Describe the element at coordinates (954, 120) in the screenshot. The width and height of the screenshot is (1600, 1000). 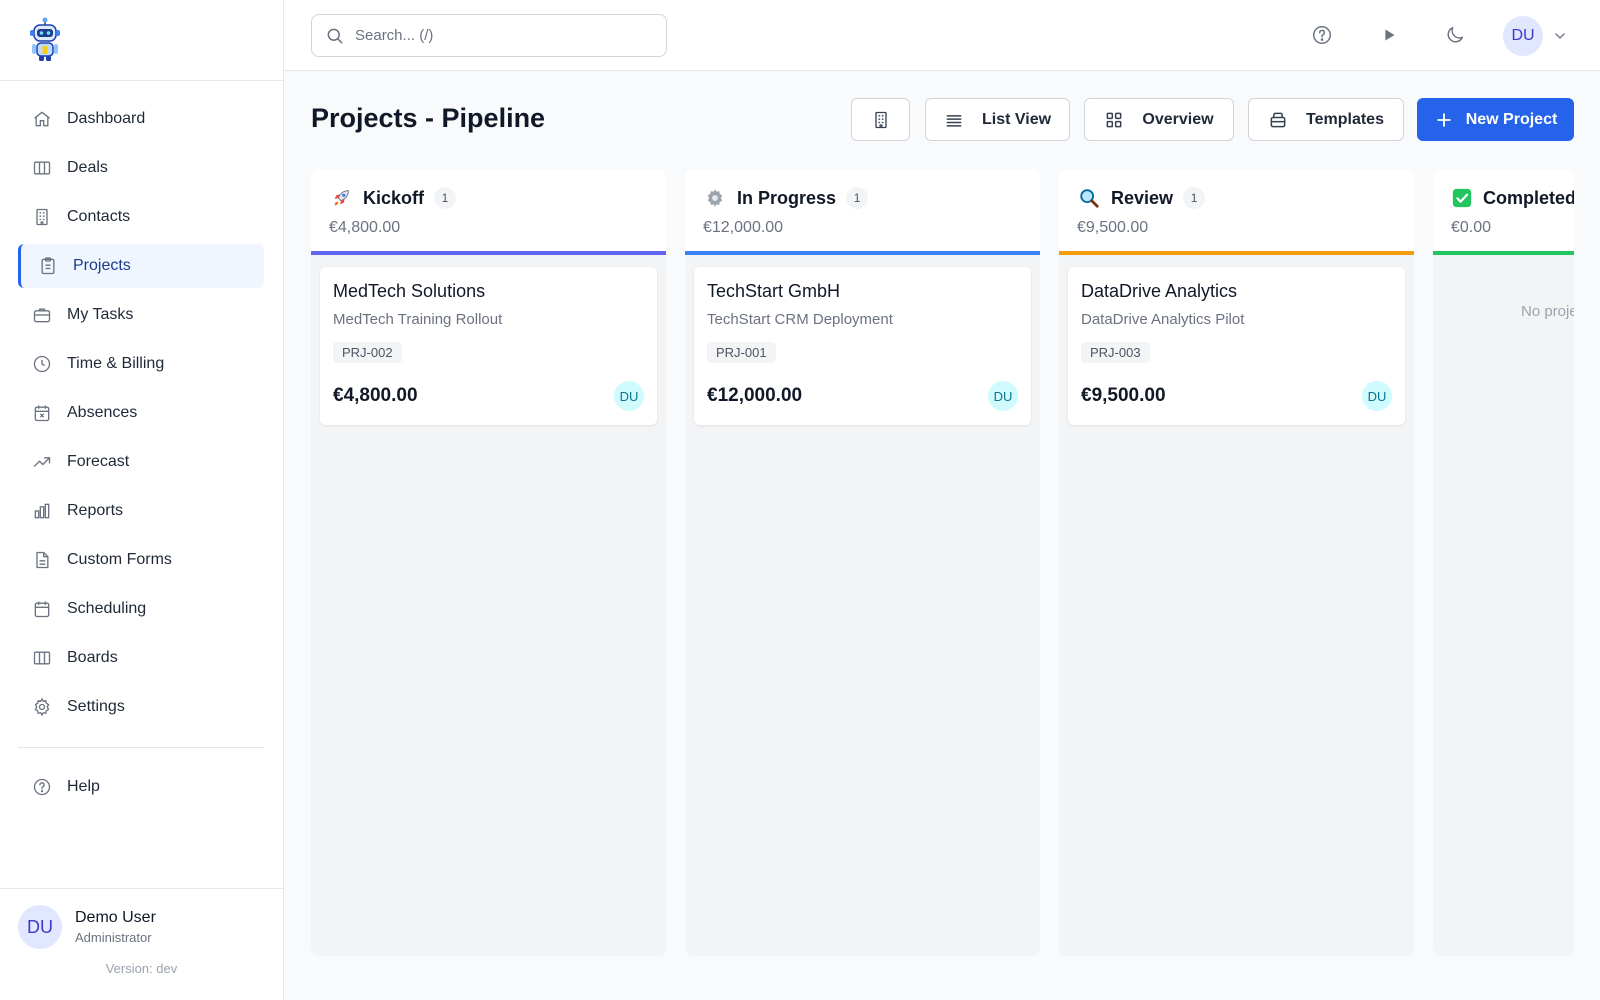
I see `list-icon` at that location.